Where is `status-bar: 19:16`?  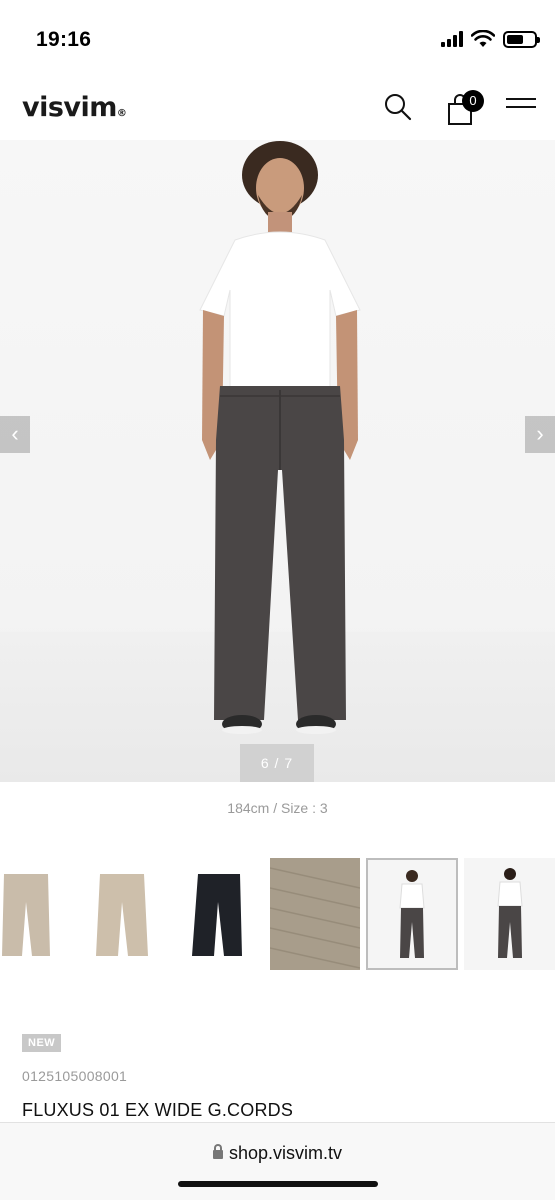 status-bar: 19:16 is located at coordinates (277, 39).